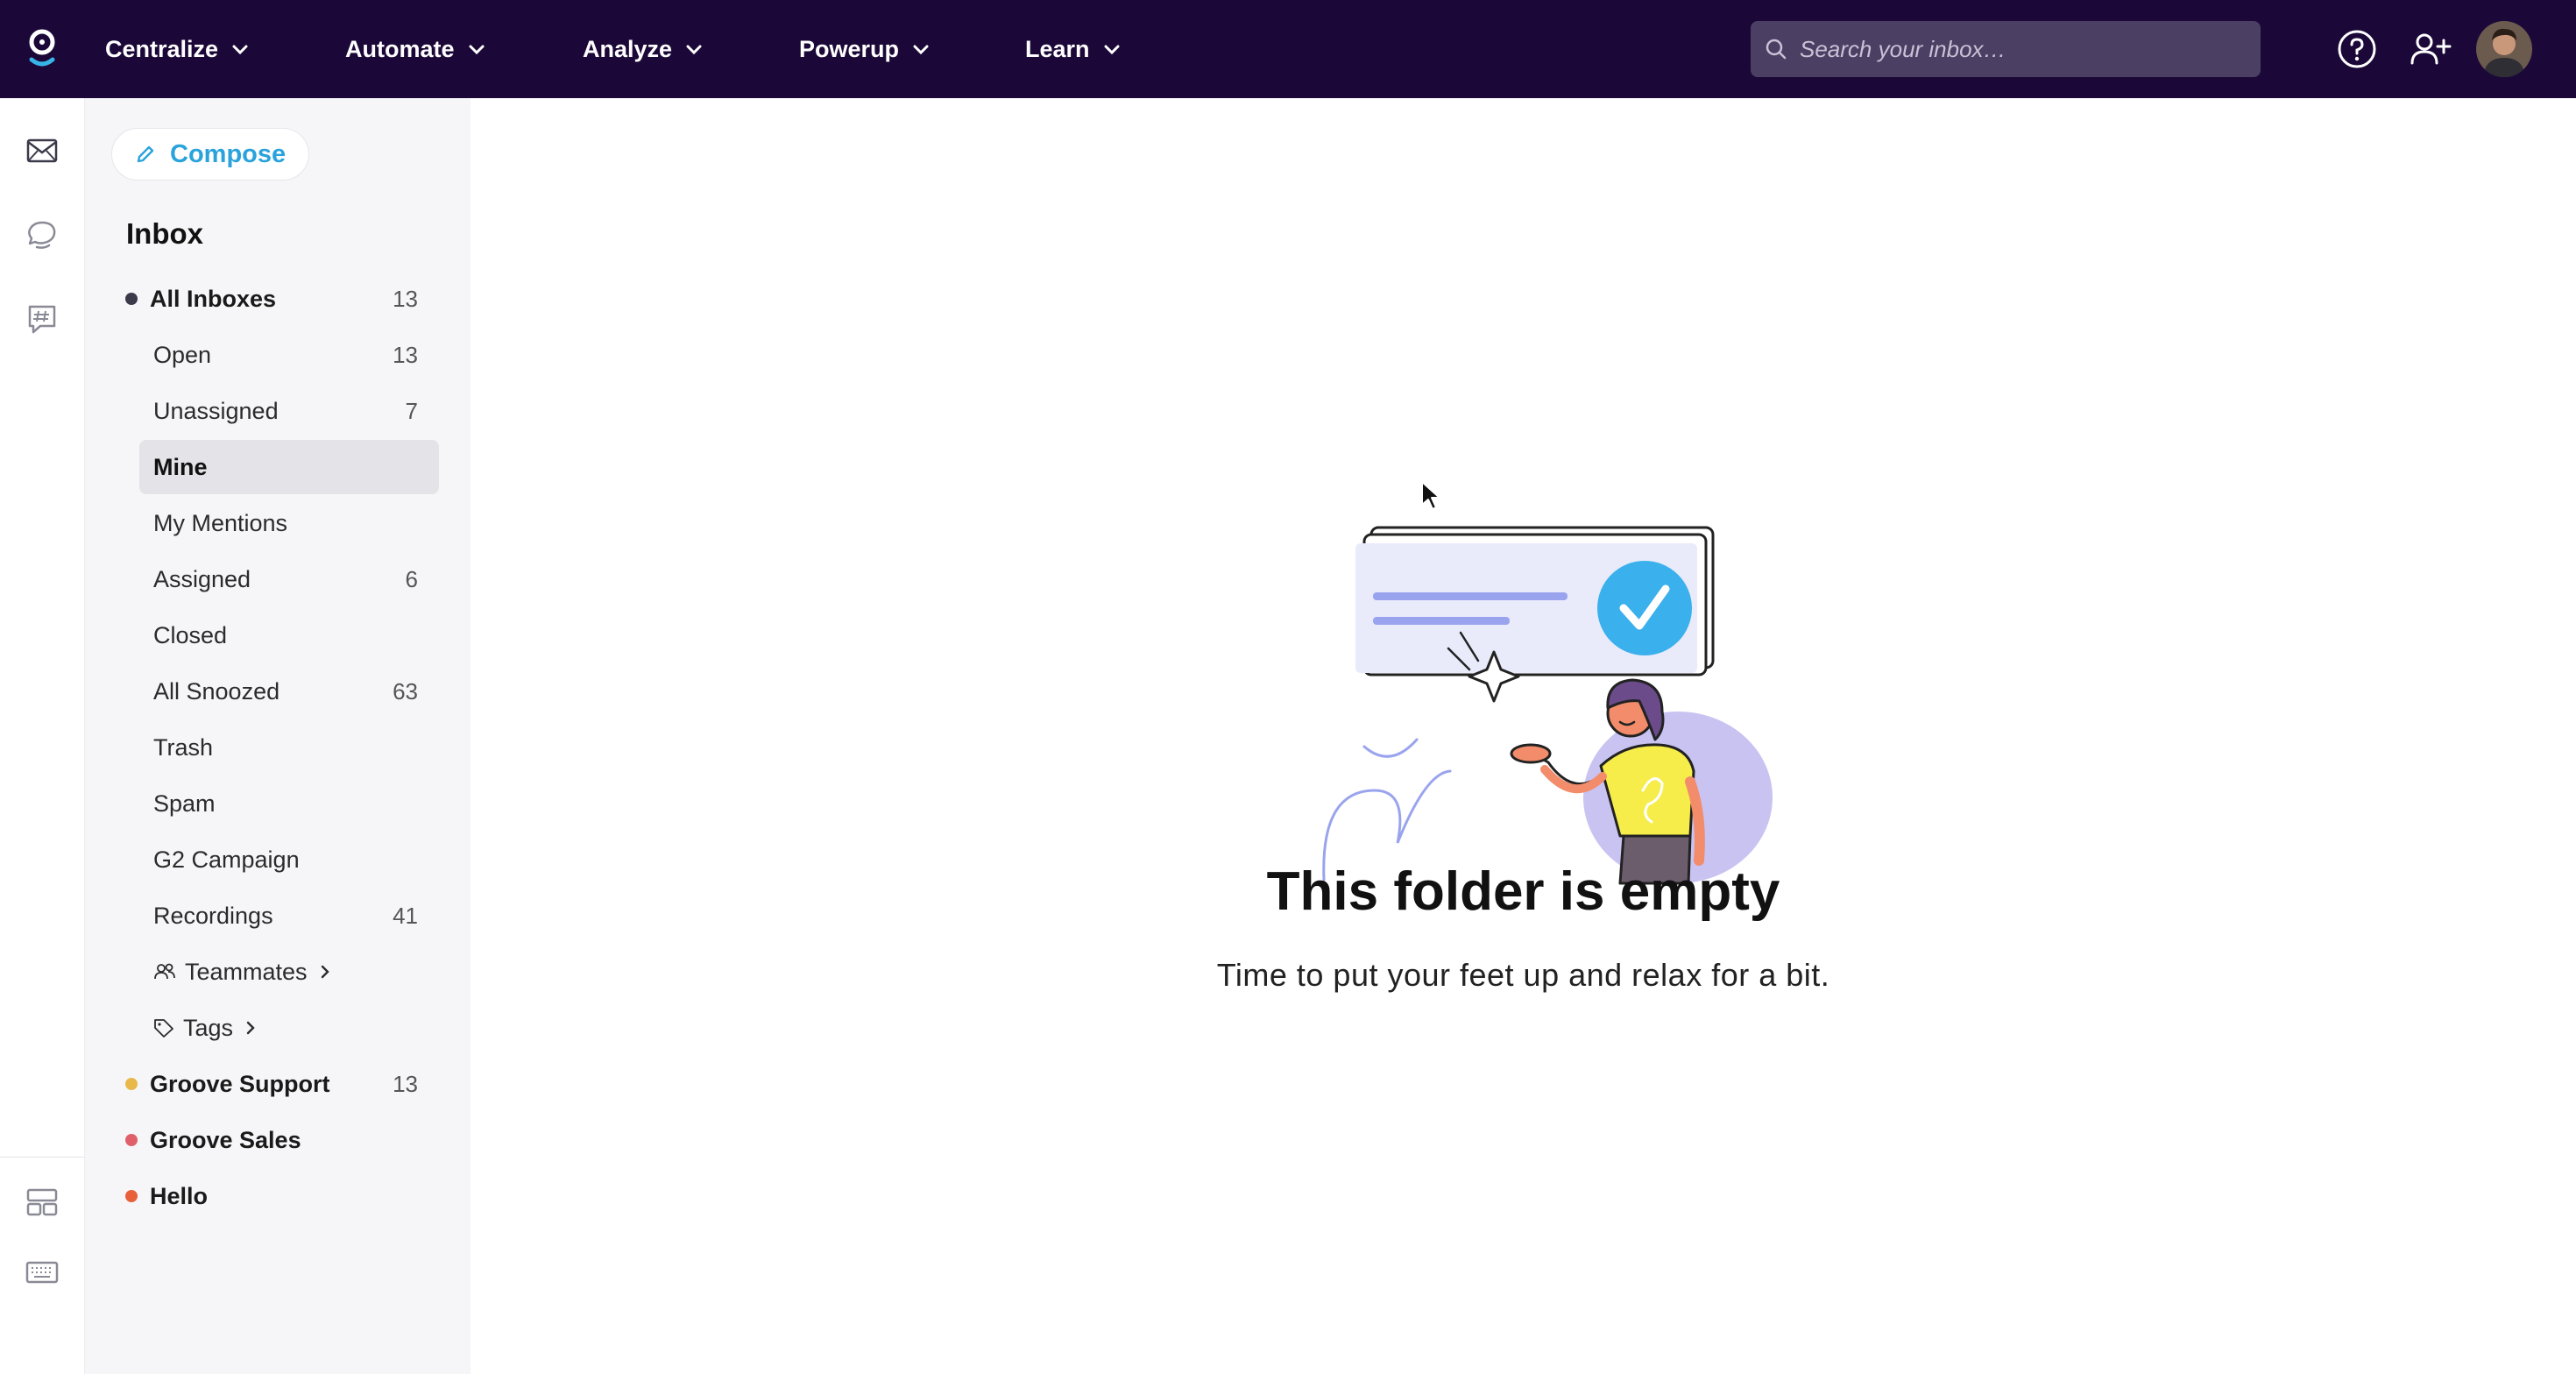  I want to click on sidebar-item-label: Recordings, so click(213, 915).